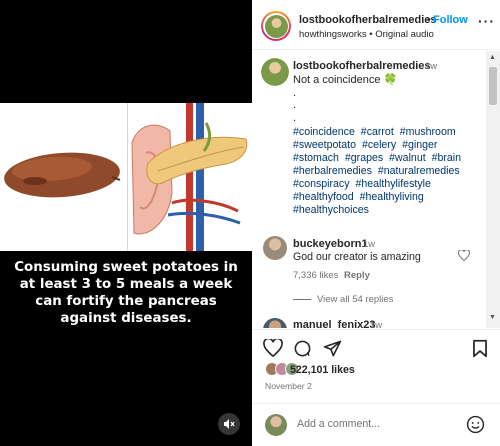 The height and width of the screenshot is (446, 500). What do you see at coordinates (330, 244) in the screenshot?
I see `comment-username: buckeyeborn1` at bounding box center [330, 244].